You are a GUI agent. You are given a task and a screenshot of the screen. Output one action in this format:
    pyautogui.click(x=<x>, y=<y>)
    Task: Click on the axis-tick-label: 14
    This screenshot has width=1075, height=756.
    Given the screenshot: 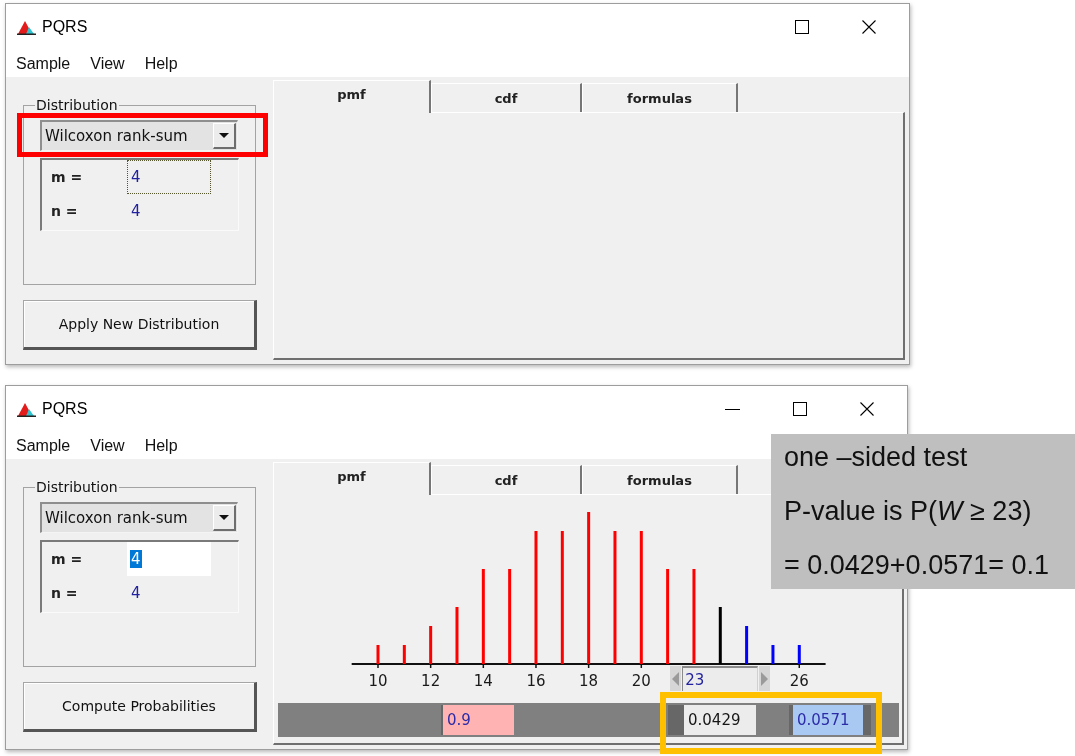 What is the action you would take?
    pyautogui.click(x=483, y=681)
    